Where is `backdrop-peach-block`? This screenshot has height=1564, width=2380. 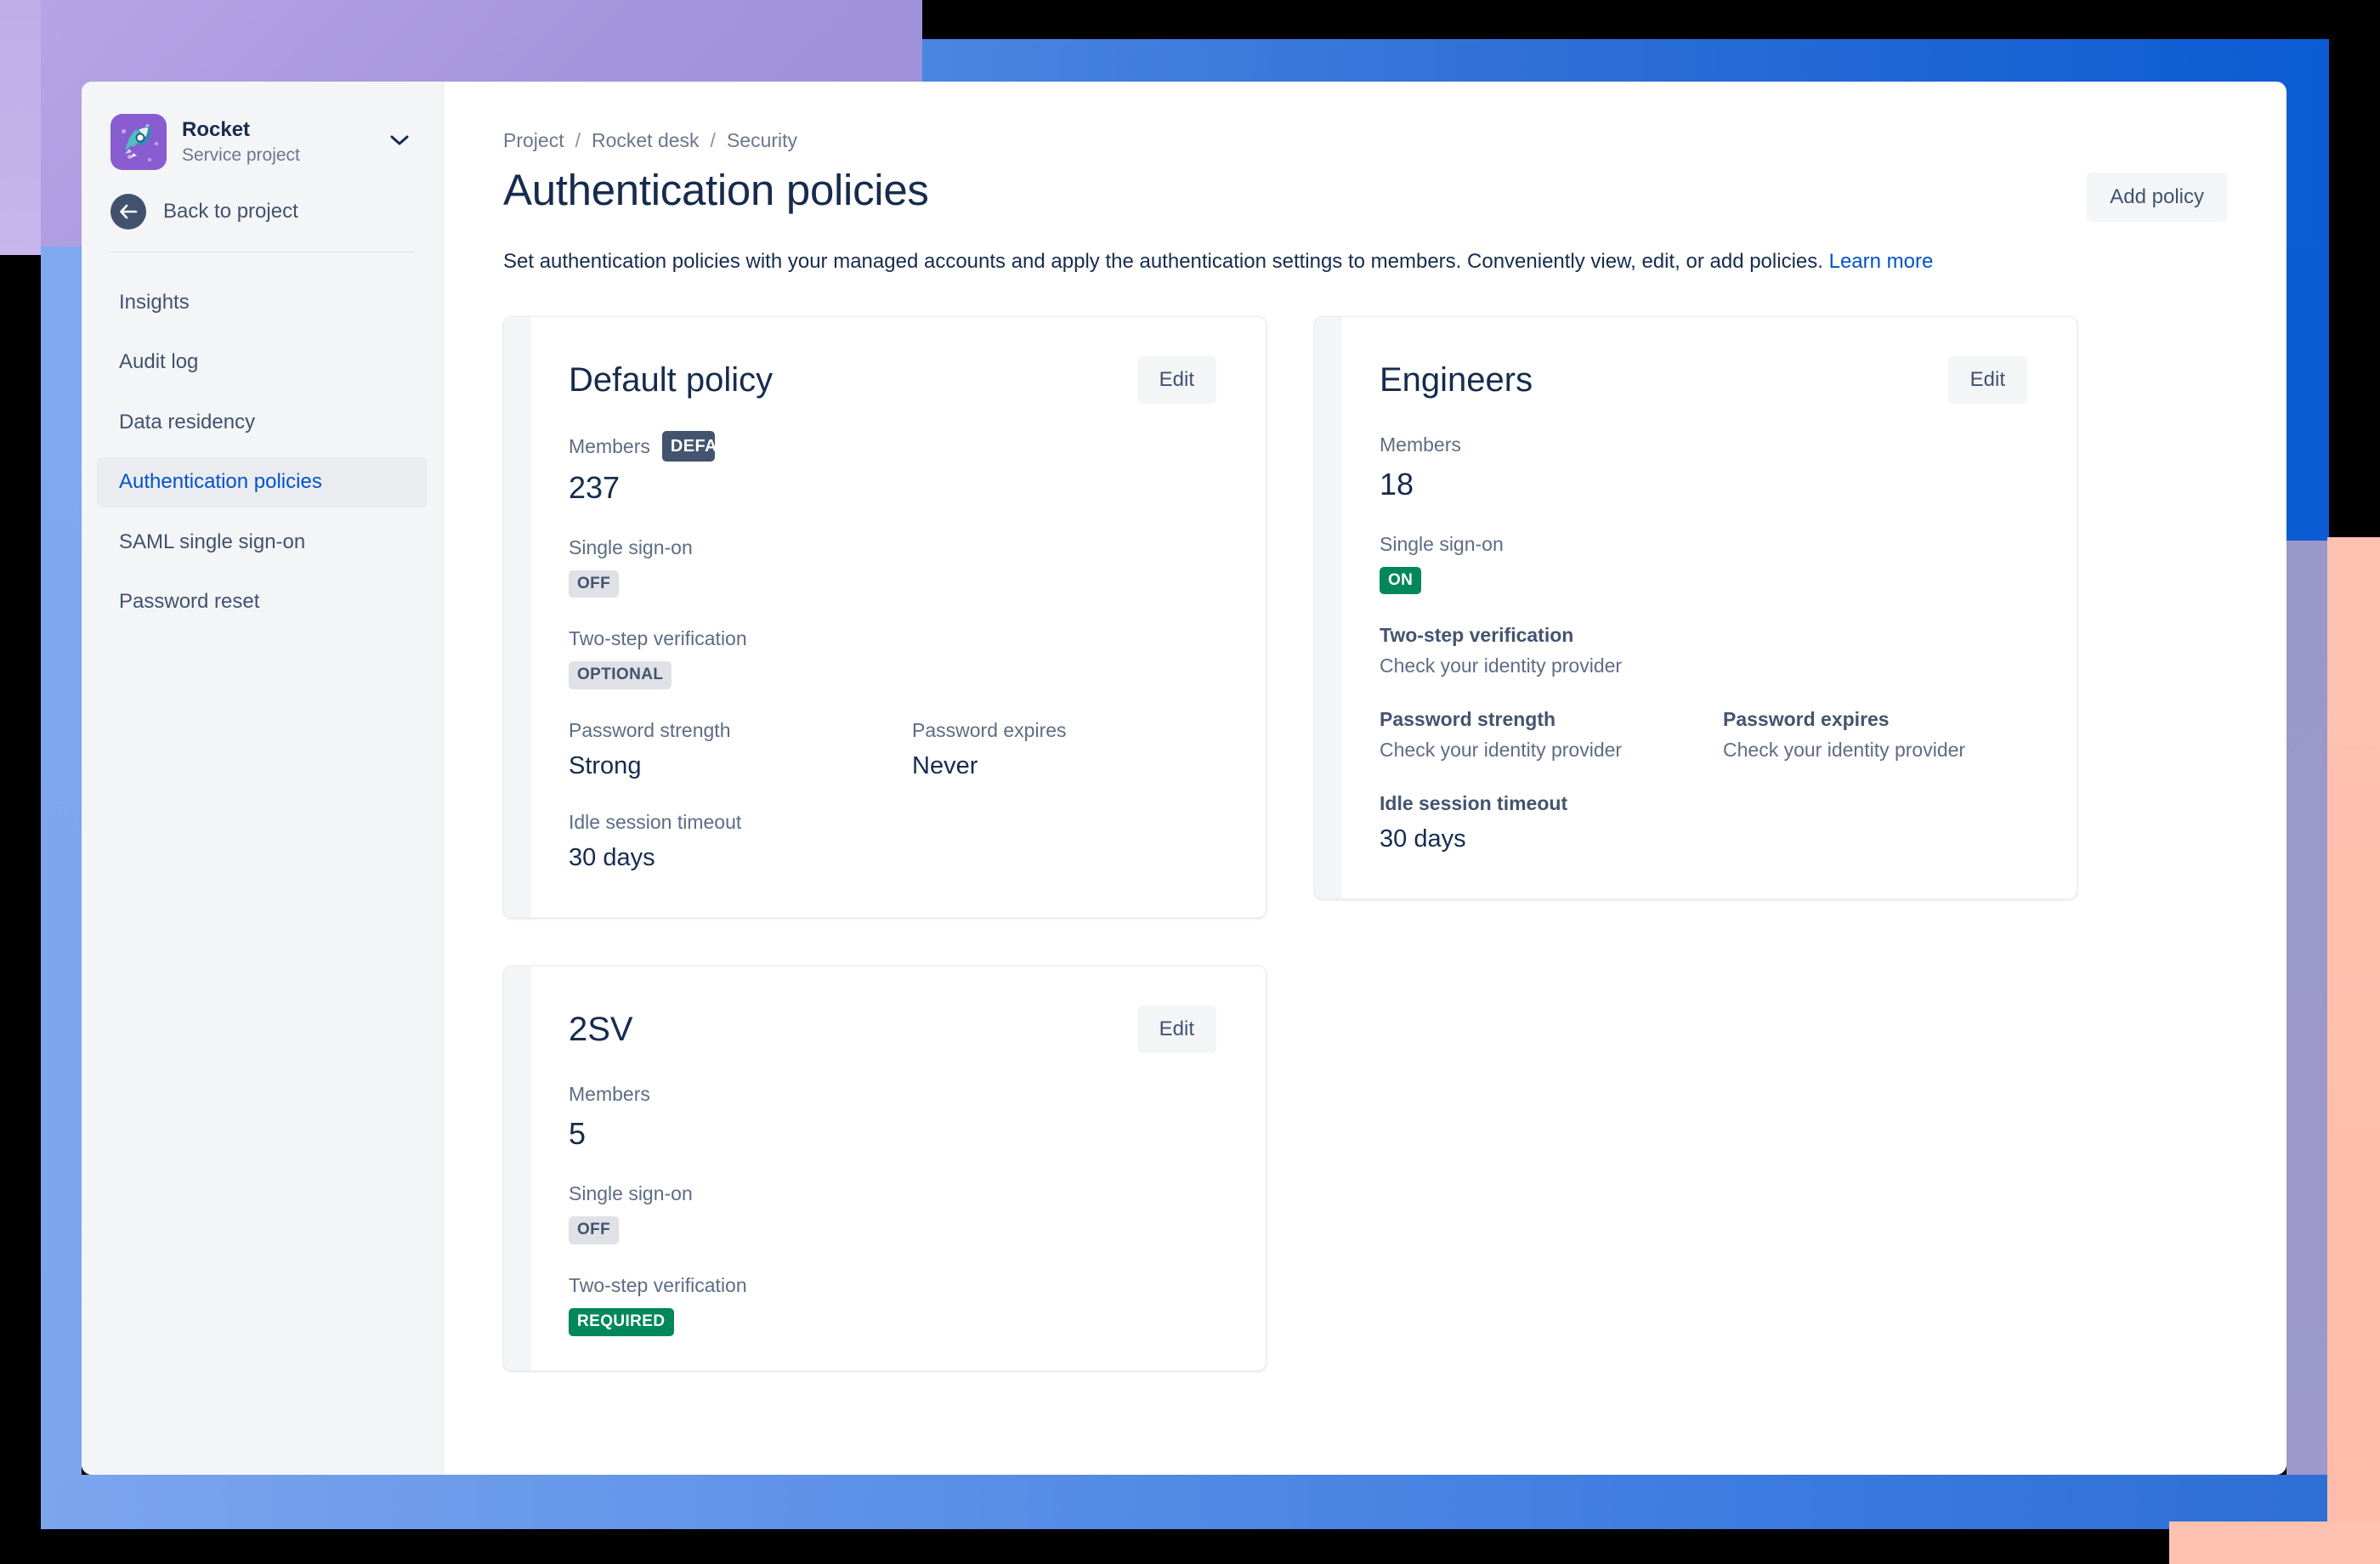 backdrop-peach-block is located at coordinates (2353, 1050).